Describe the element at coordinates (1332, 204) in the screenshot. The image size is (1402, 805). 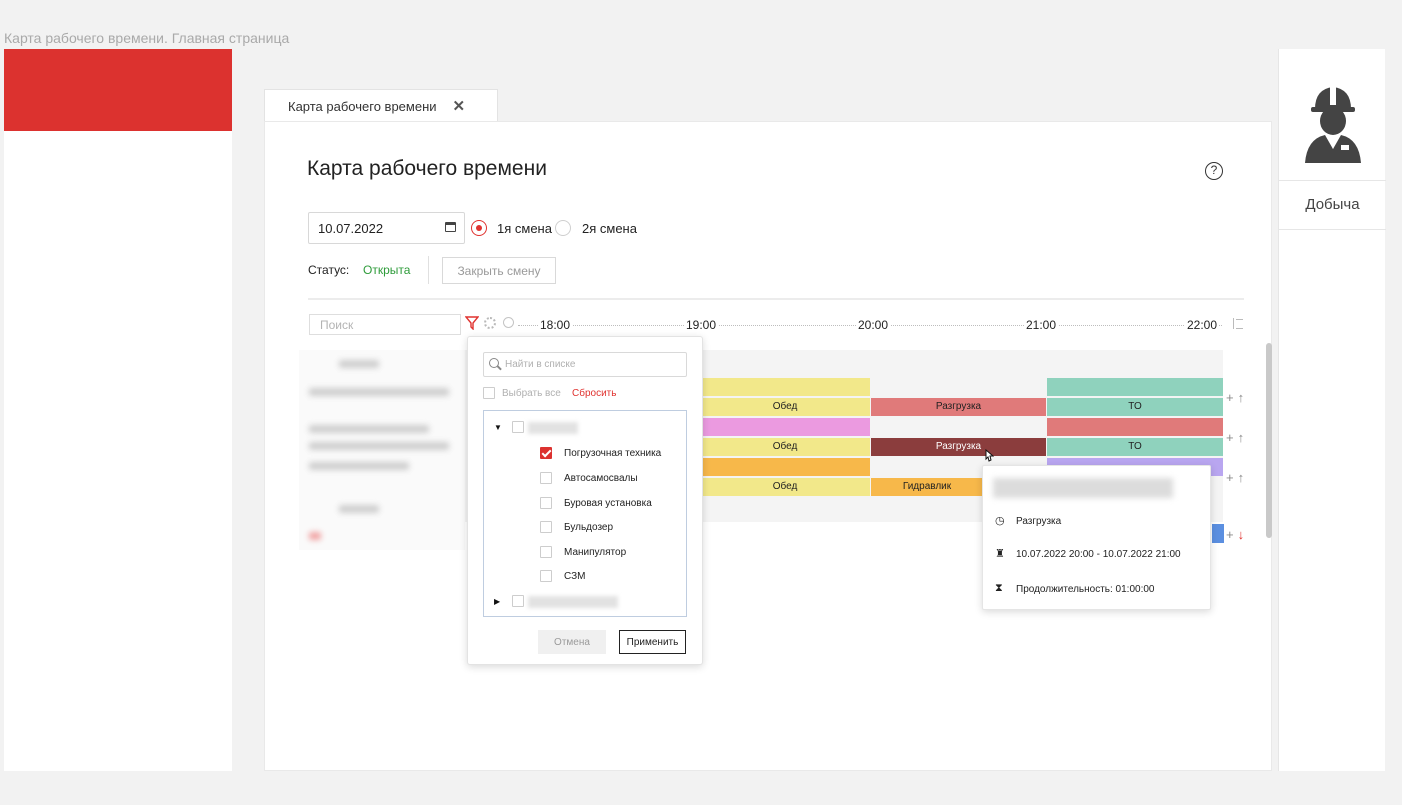
I see `mining-label: Добыча` at that location.